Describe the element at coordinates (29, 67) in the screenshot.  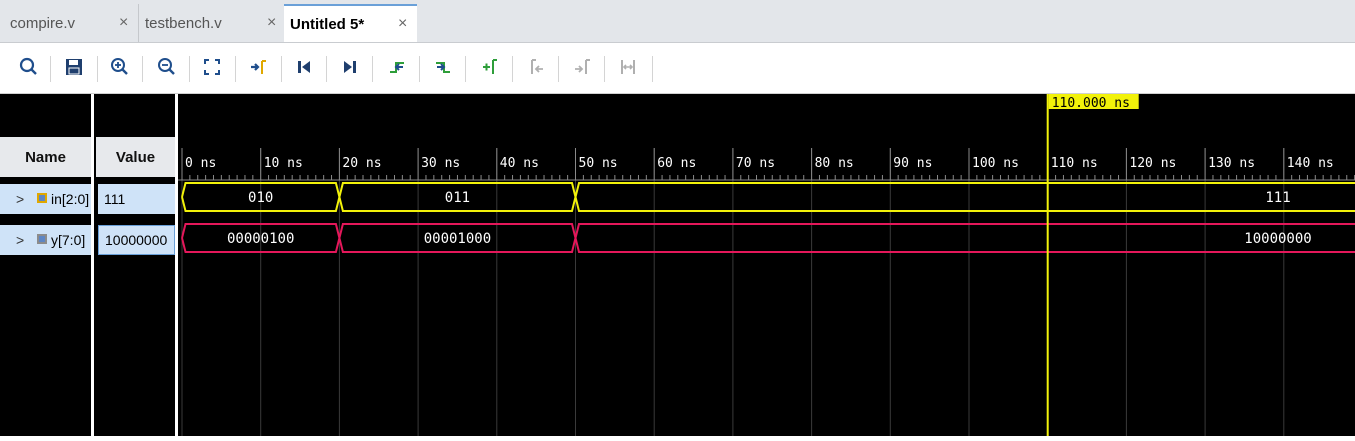
I see `search-icon` at that location.